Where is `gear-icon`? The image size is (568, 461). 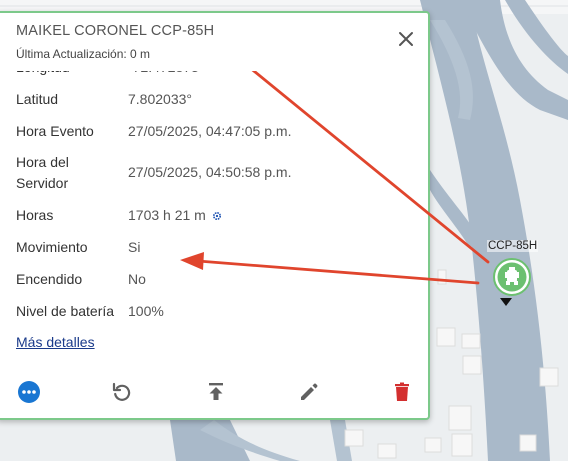 gear-icon is located at coordinates (217, 216).